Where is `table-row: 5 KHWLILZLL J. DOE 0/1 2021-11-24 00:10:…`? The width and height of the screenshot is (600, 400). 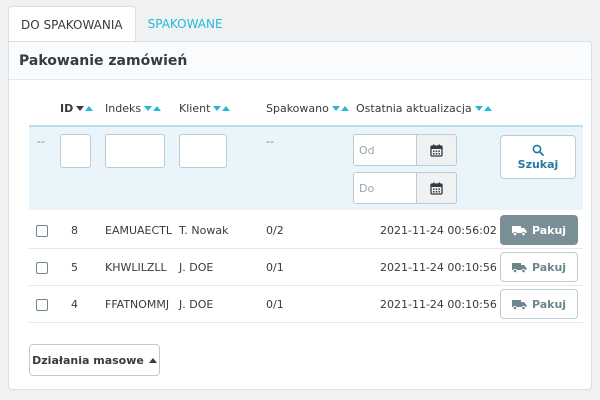
table-row: 5 KHWLILZLL J. DOE 0/1 2021-11-24 00:10:… is located at coordinates (306, 267).